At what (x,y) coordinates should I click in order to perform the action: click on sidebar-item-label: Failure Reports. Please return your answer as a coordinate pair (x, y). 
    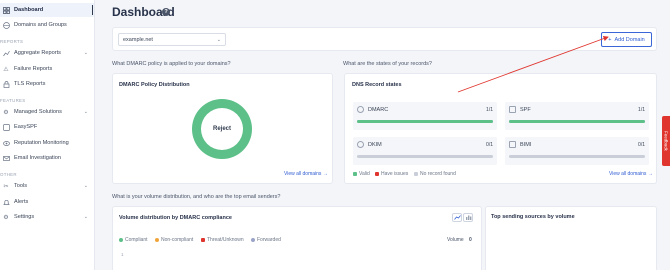
    Looking at the image, I should click on (33, 69).